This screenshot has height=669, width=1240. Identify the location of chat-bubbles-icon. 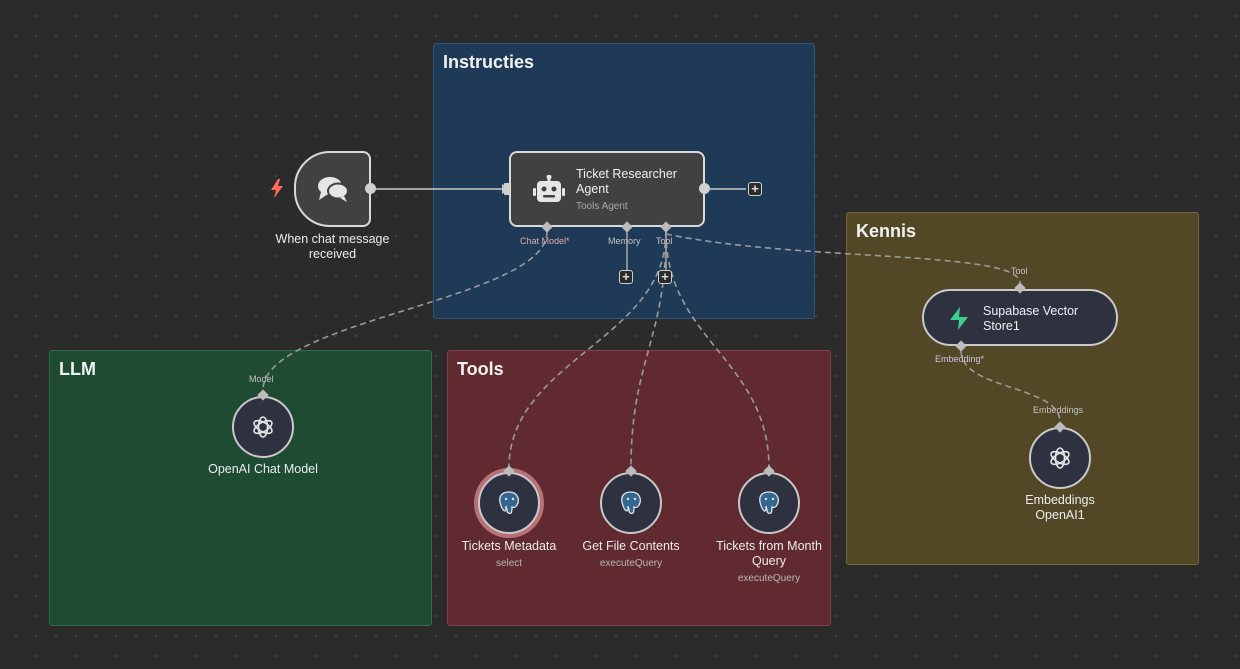
(333, 189).